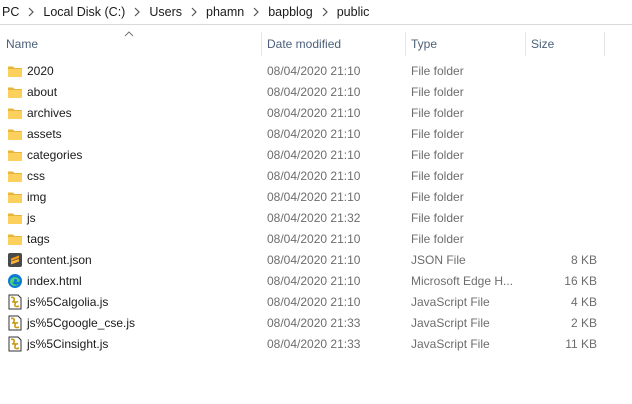 The width and height of the screenshot is (632, 404). Describe the element at coordinates (335, 44) in the screenshot. I see `column-header-date-modified: Date modified` at that location.